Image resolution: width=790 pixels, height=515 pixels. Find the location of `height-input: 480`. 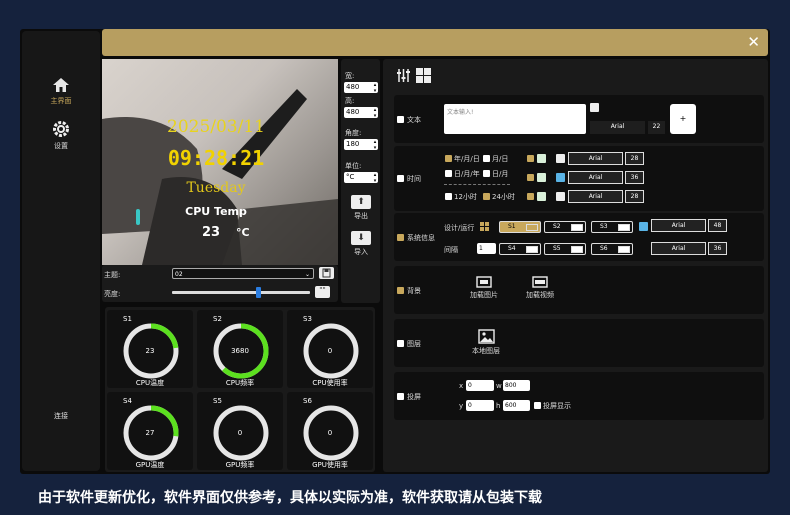

height-input: 480 is located at coordinates (361, 113).